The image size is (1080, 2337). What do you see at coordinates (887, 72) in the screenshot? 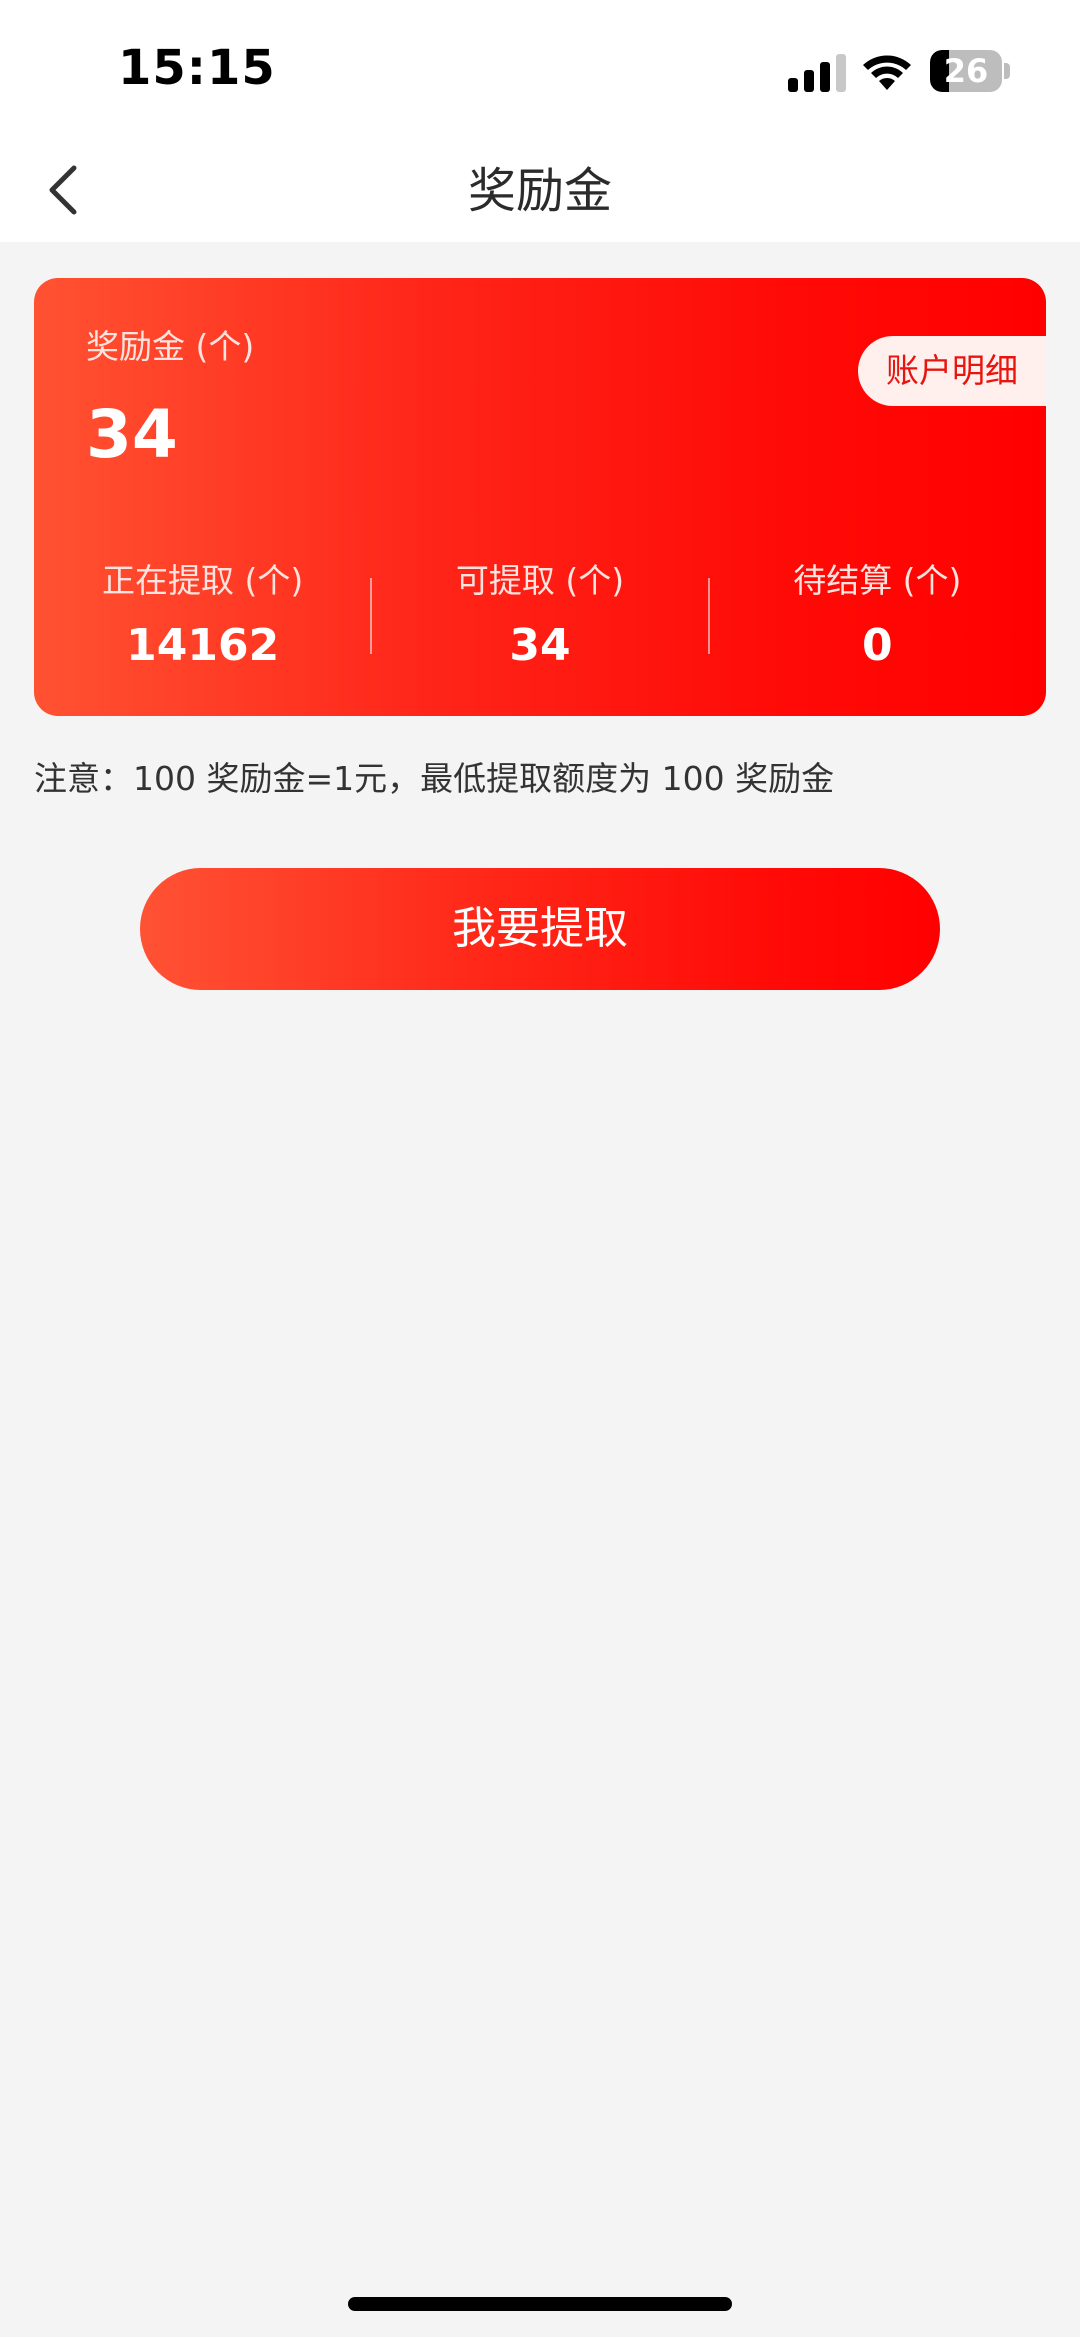
I see `wifi-icon` at bounding box center [887, 72].